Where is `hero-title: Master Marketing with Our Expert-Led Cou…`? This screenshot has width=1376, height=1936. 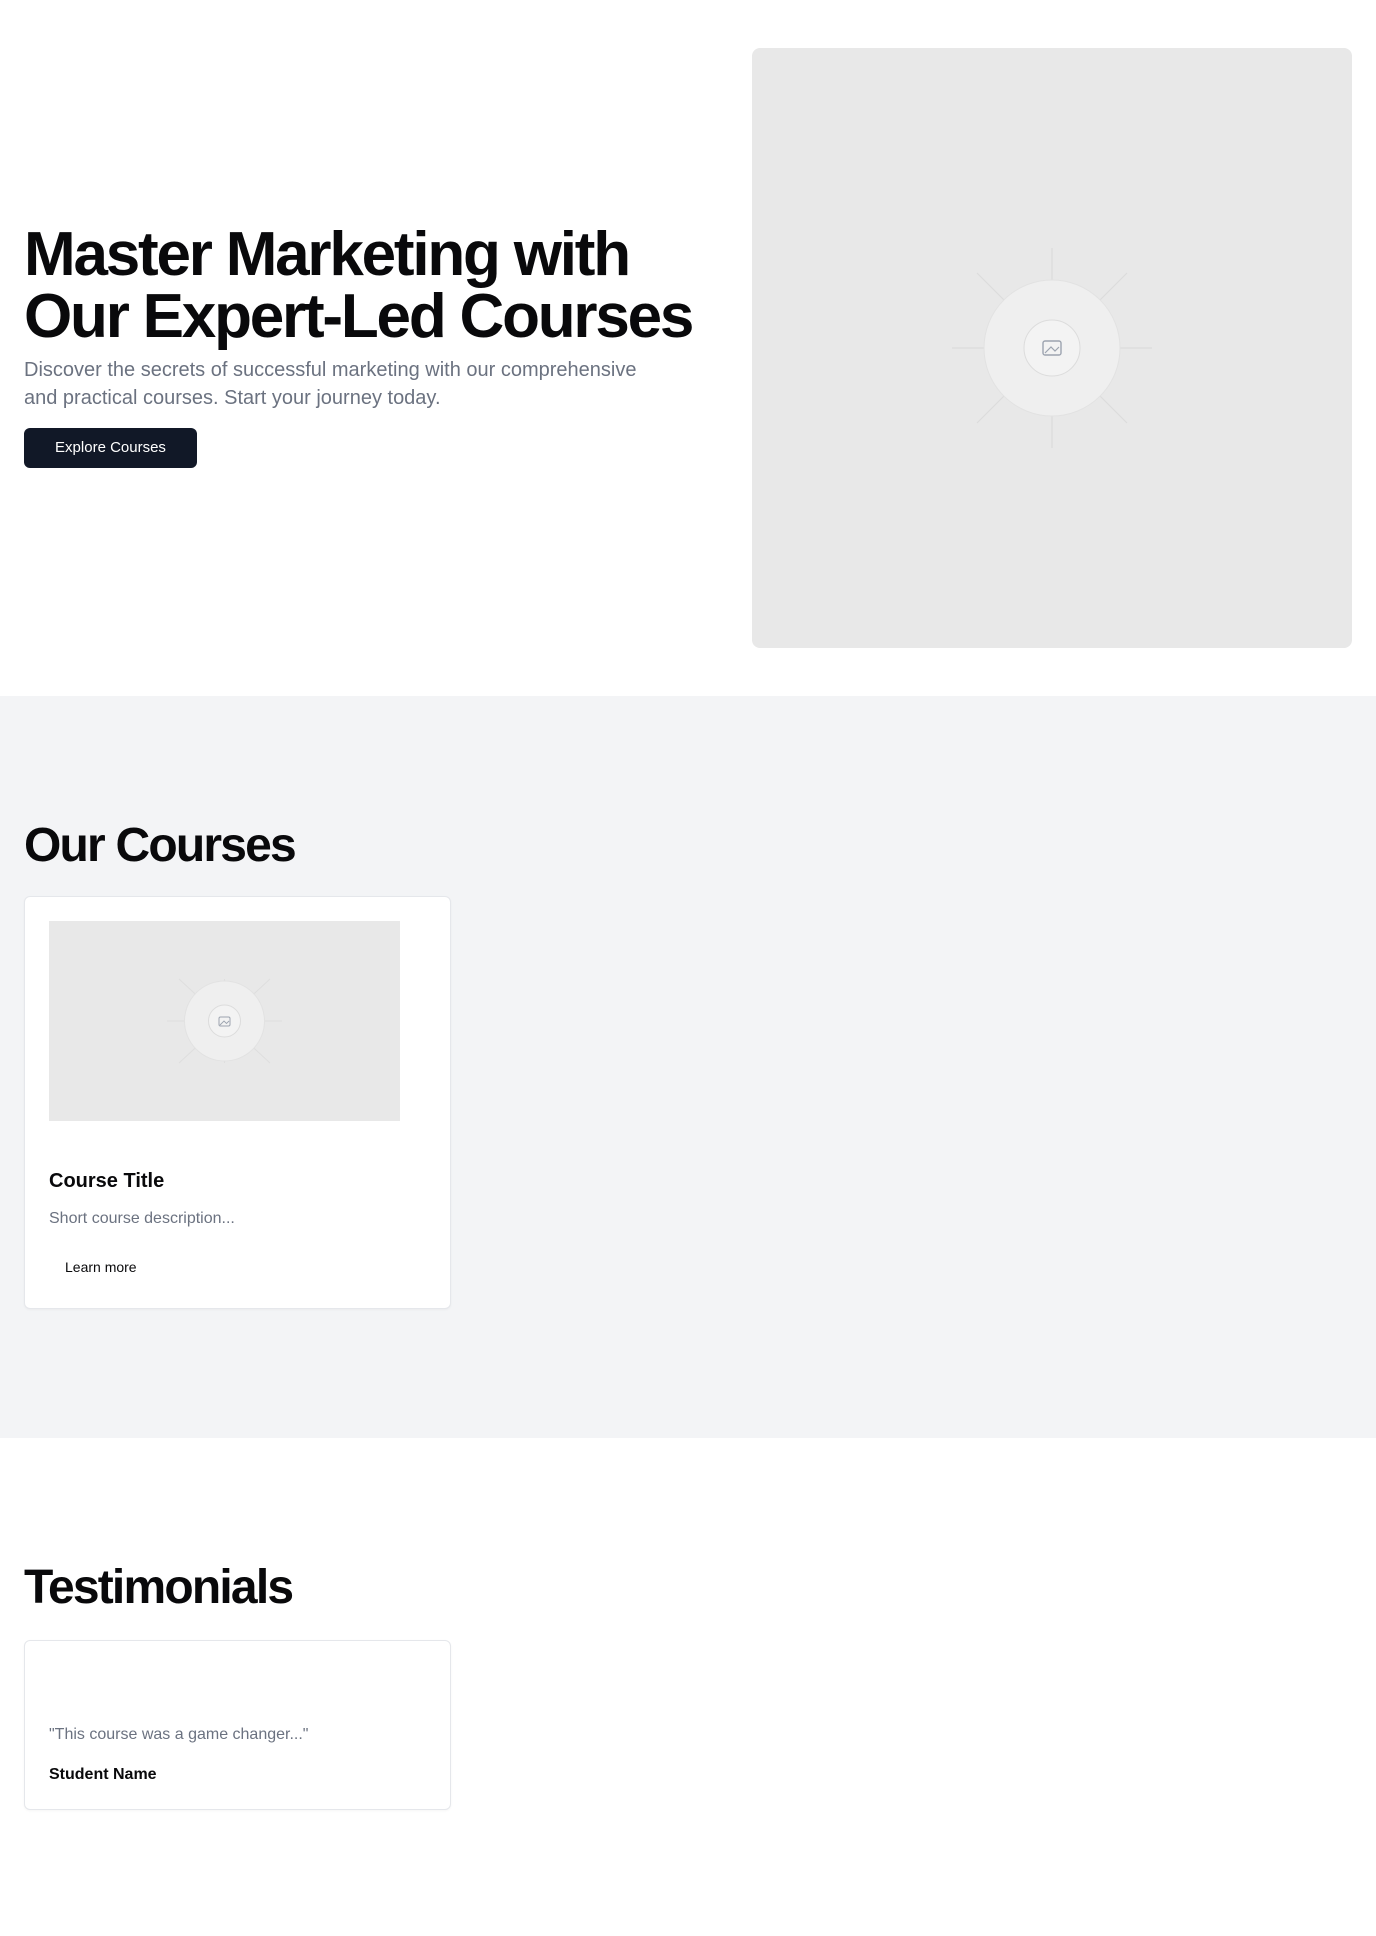 hero-title: Master Marketing with Our Expert-Led Cou… is located at coordinates (364, 286).